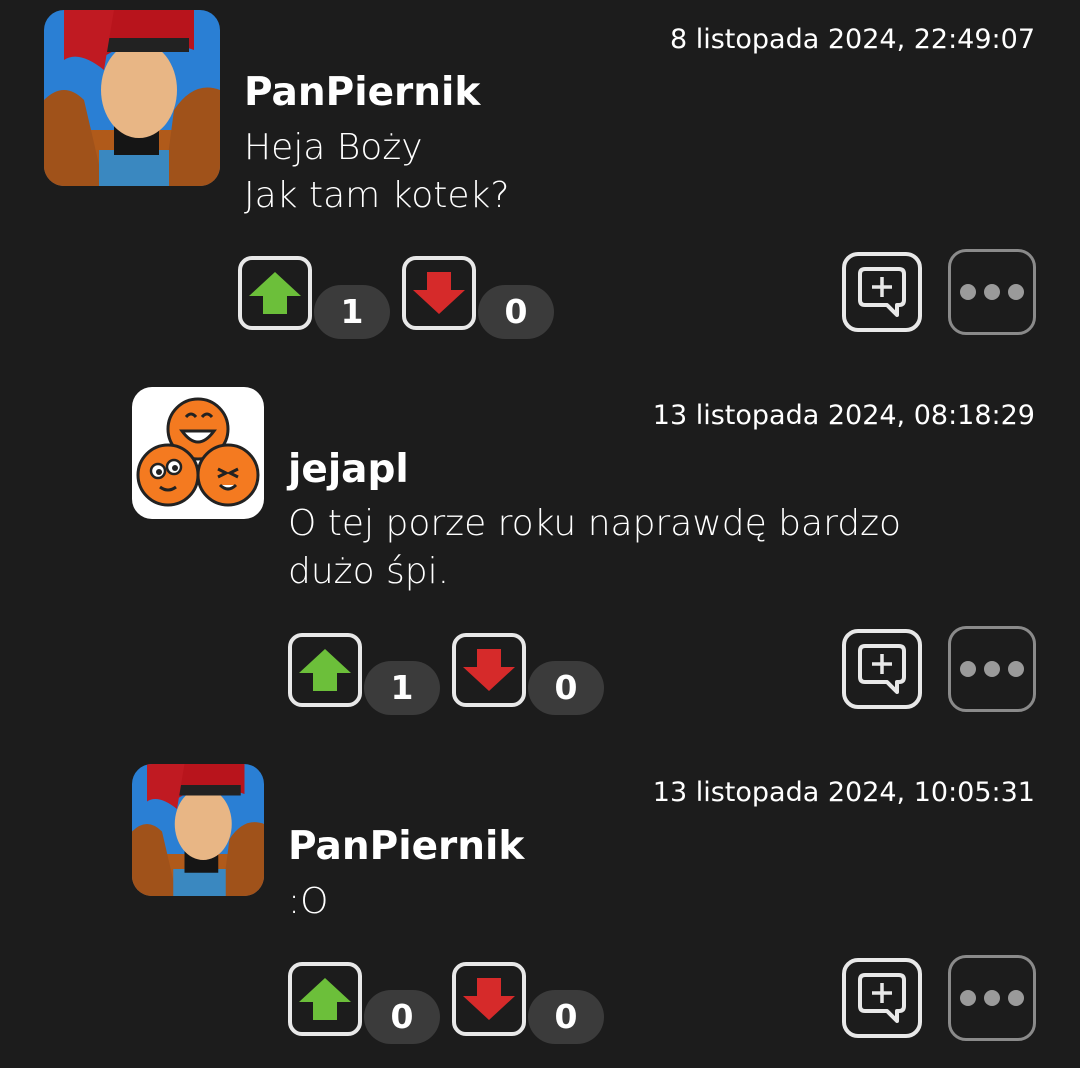 The image size is (1080, 1068). What do you see at coordinates (843, 415) in the screenshot?
I see `comment-timestamp: 13 listopada 2024, 08:18:29` at bounding box center [843, 415].